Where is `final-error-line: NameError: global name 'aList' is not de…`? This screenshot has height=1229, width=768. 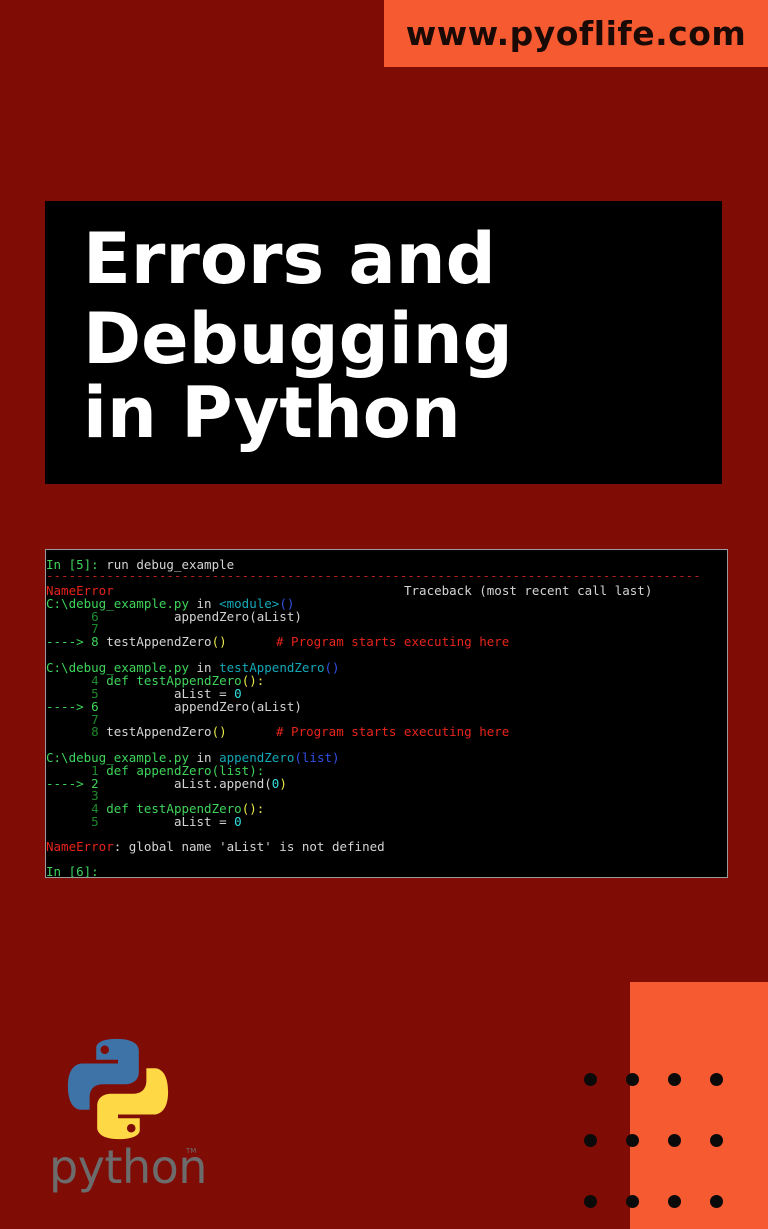
final-error-line: NameError: global name 'aList' is not de… is located at coordinates (215, 846).